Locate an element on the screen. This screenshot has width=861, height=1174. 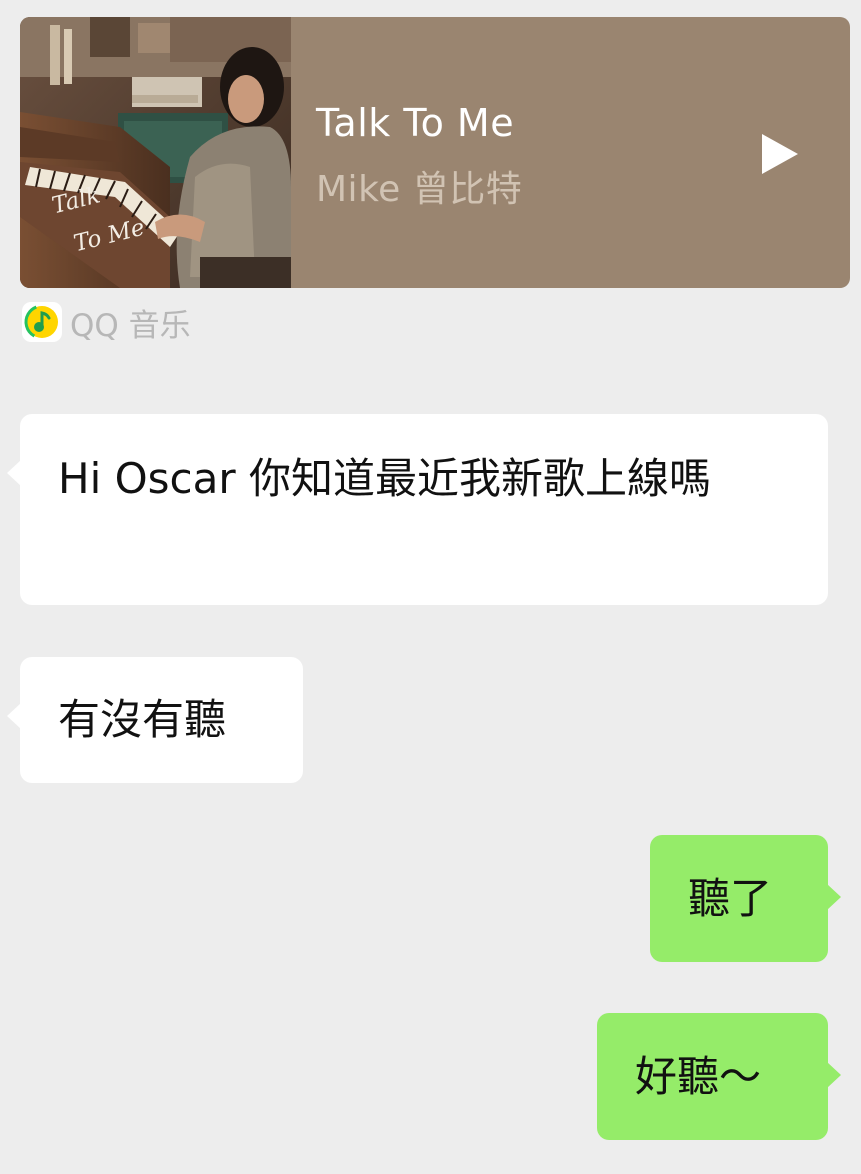
incoming-message-bubble: 有沒有聽 is located at coordinates (155, 720).